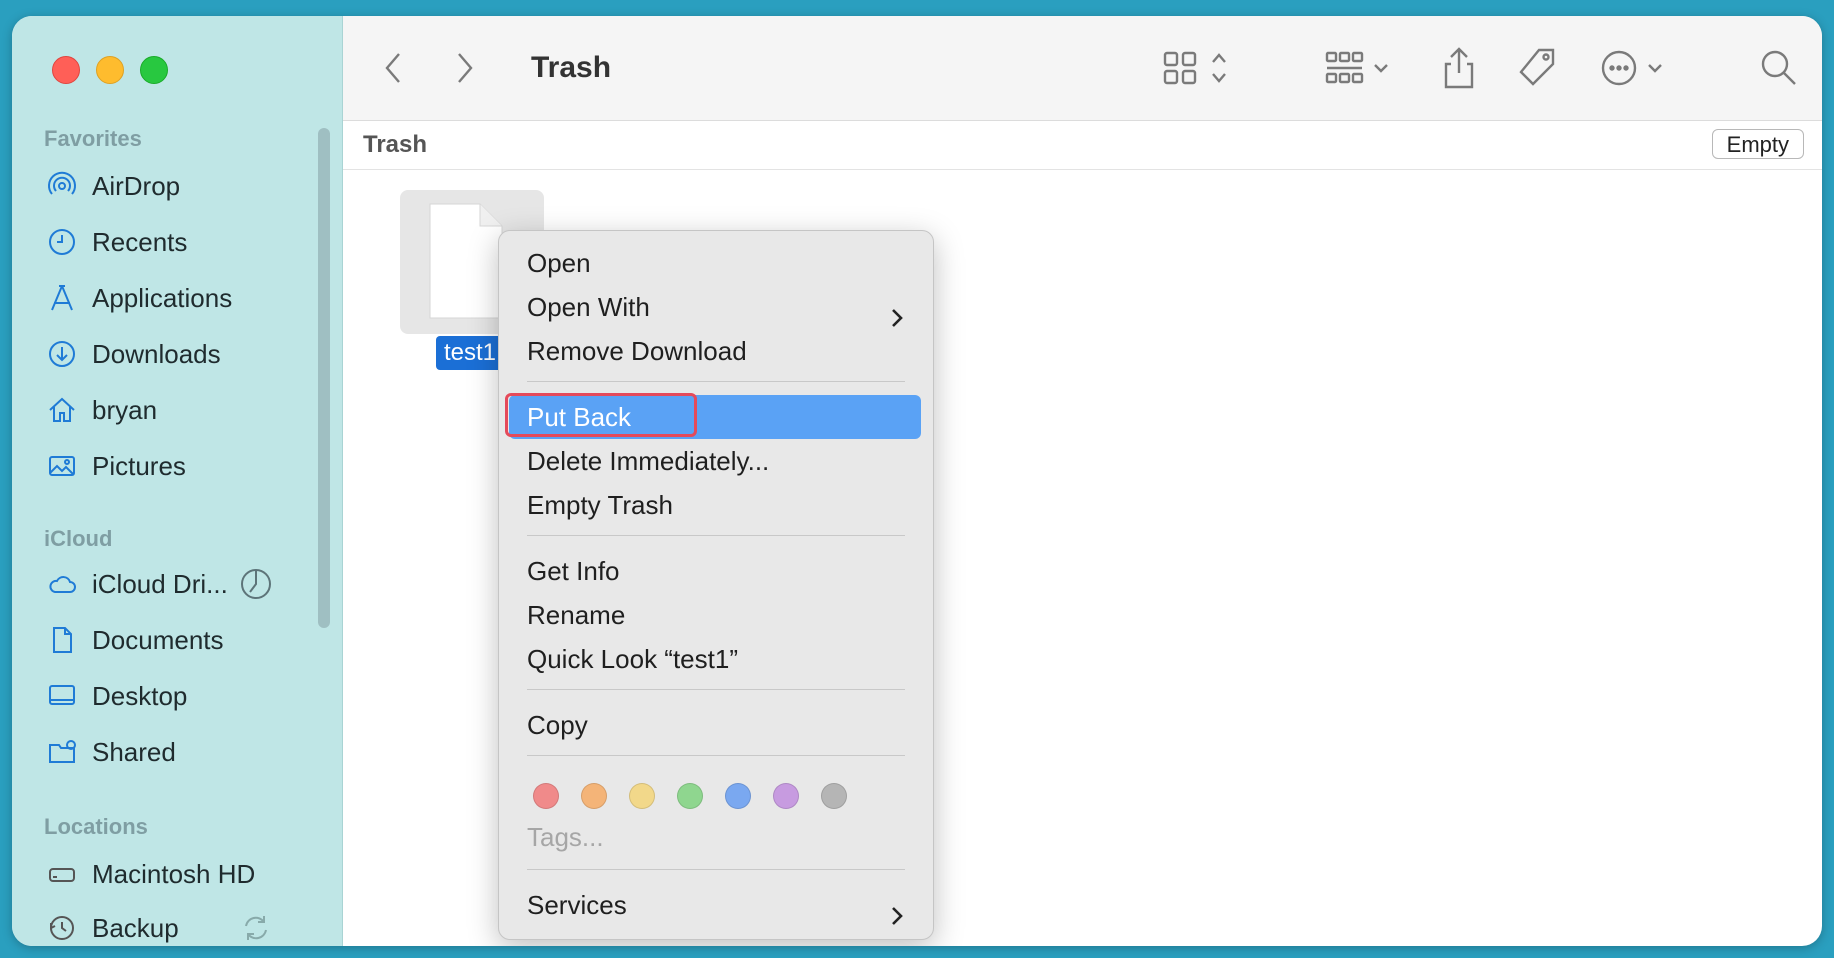  I want to click on sidebar-item-label: Backup, so click(135, 927).